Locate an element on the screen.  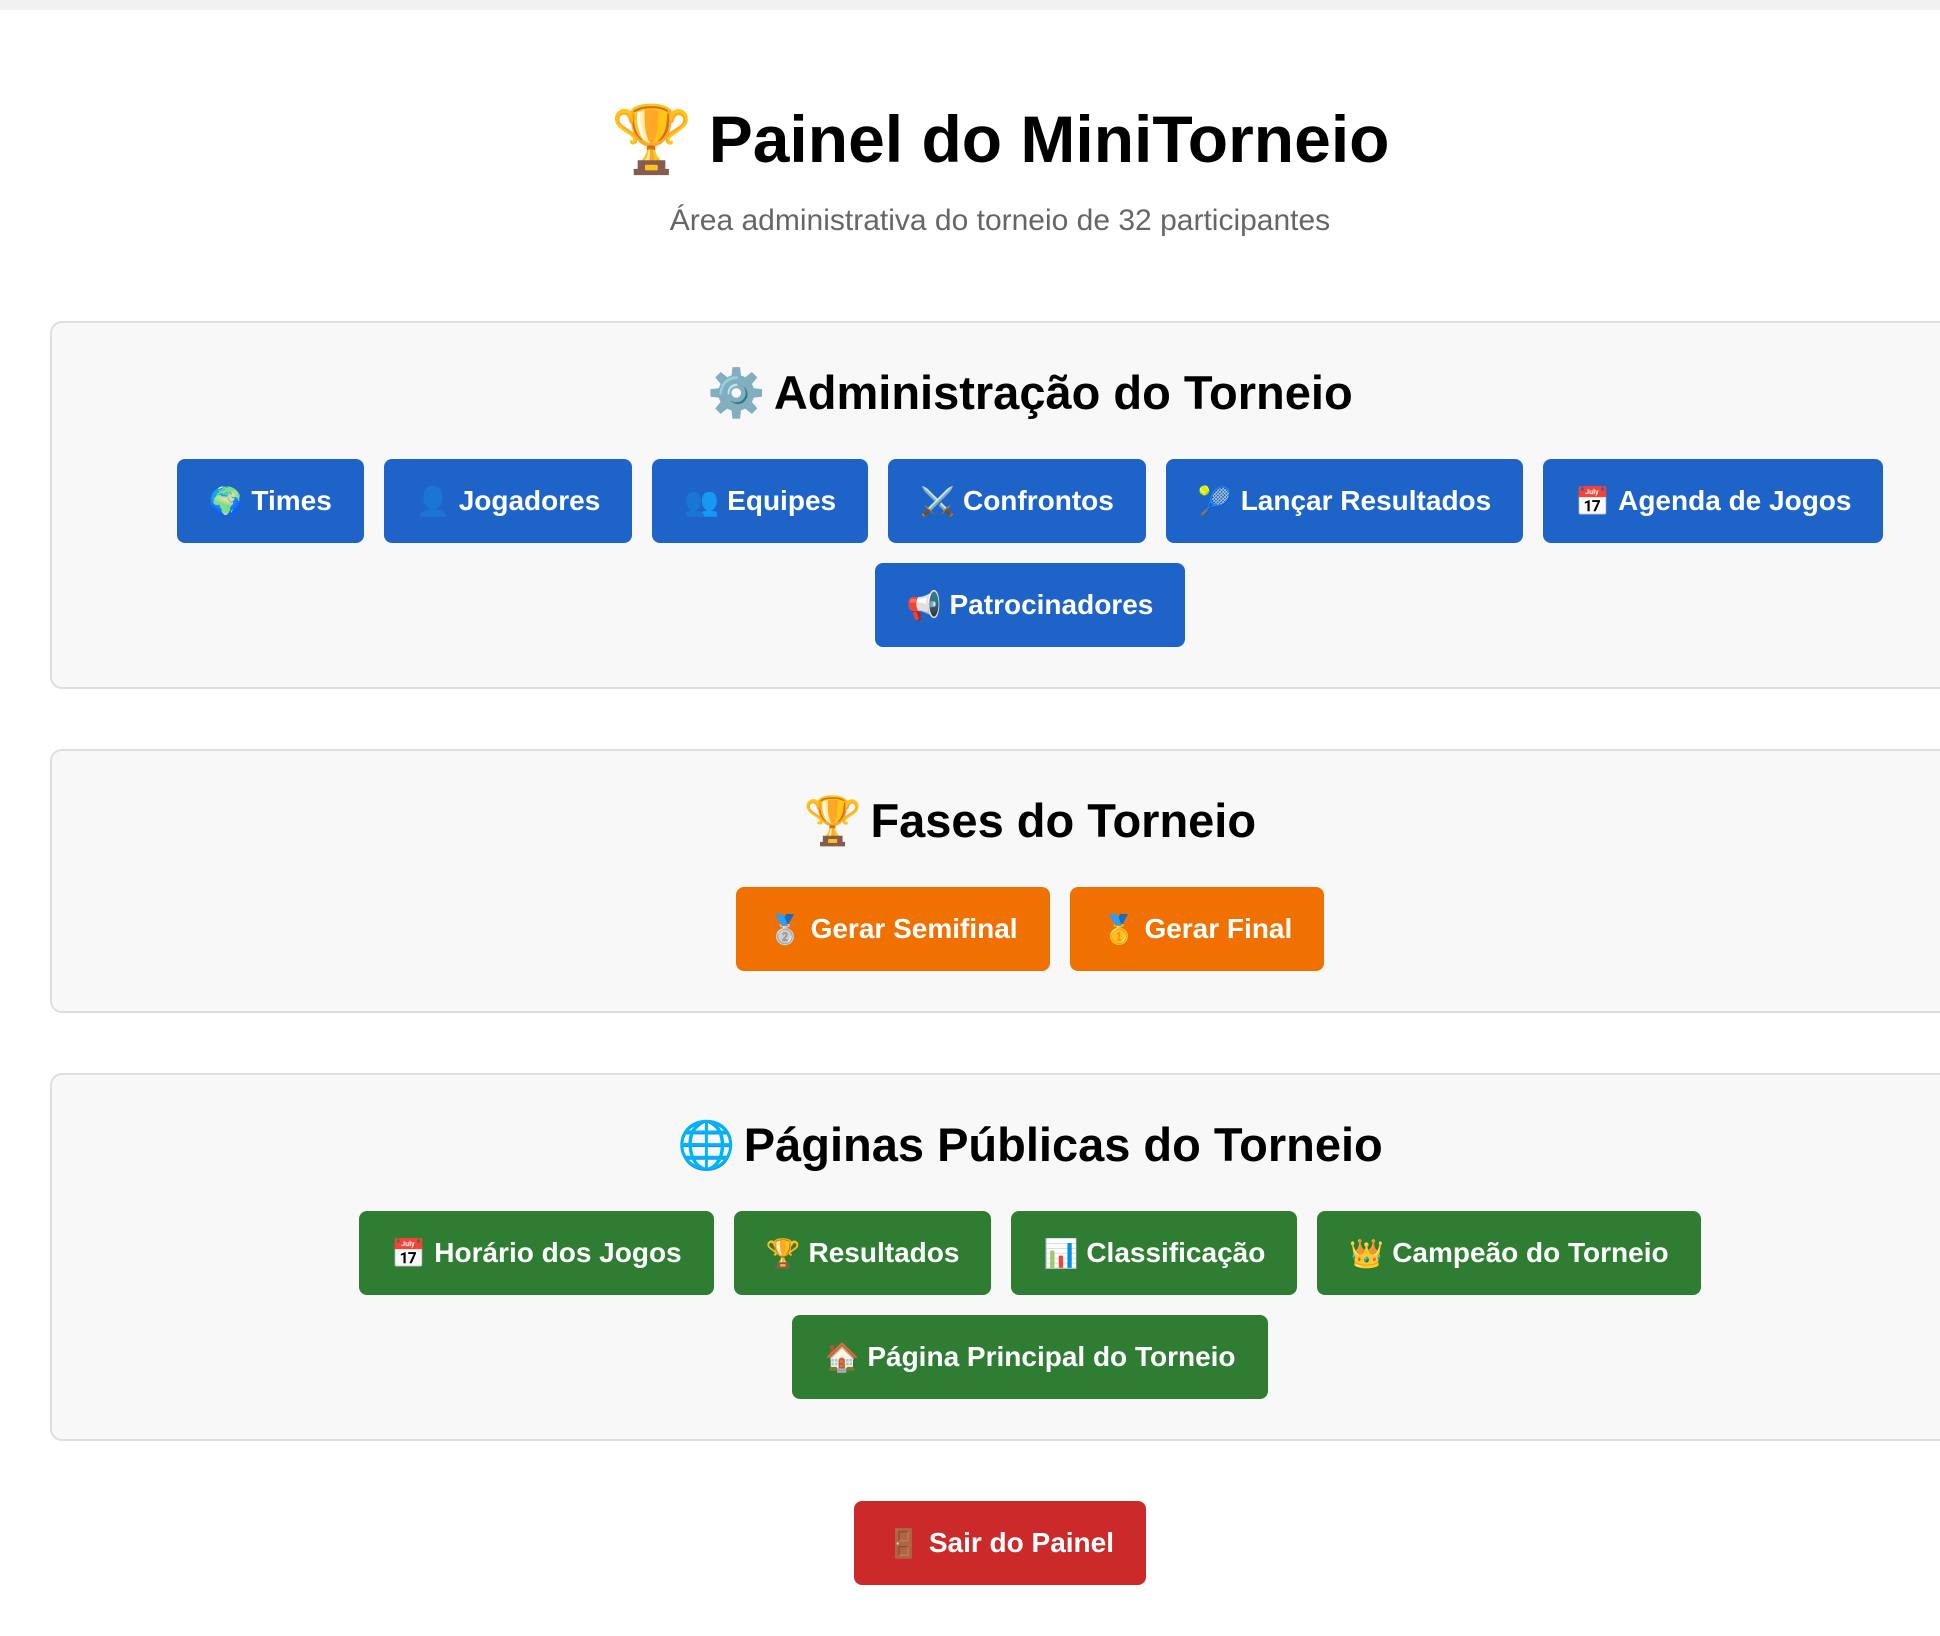
campeao-do-torneio-button: 👑 Campeão do Torneio is located at coordinates (1509, 1253).